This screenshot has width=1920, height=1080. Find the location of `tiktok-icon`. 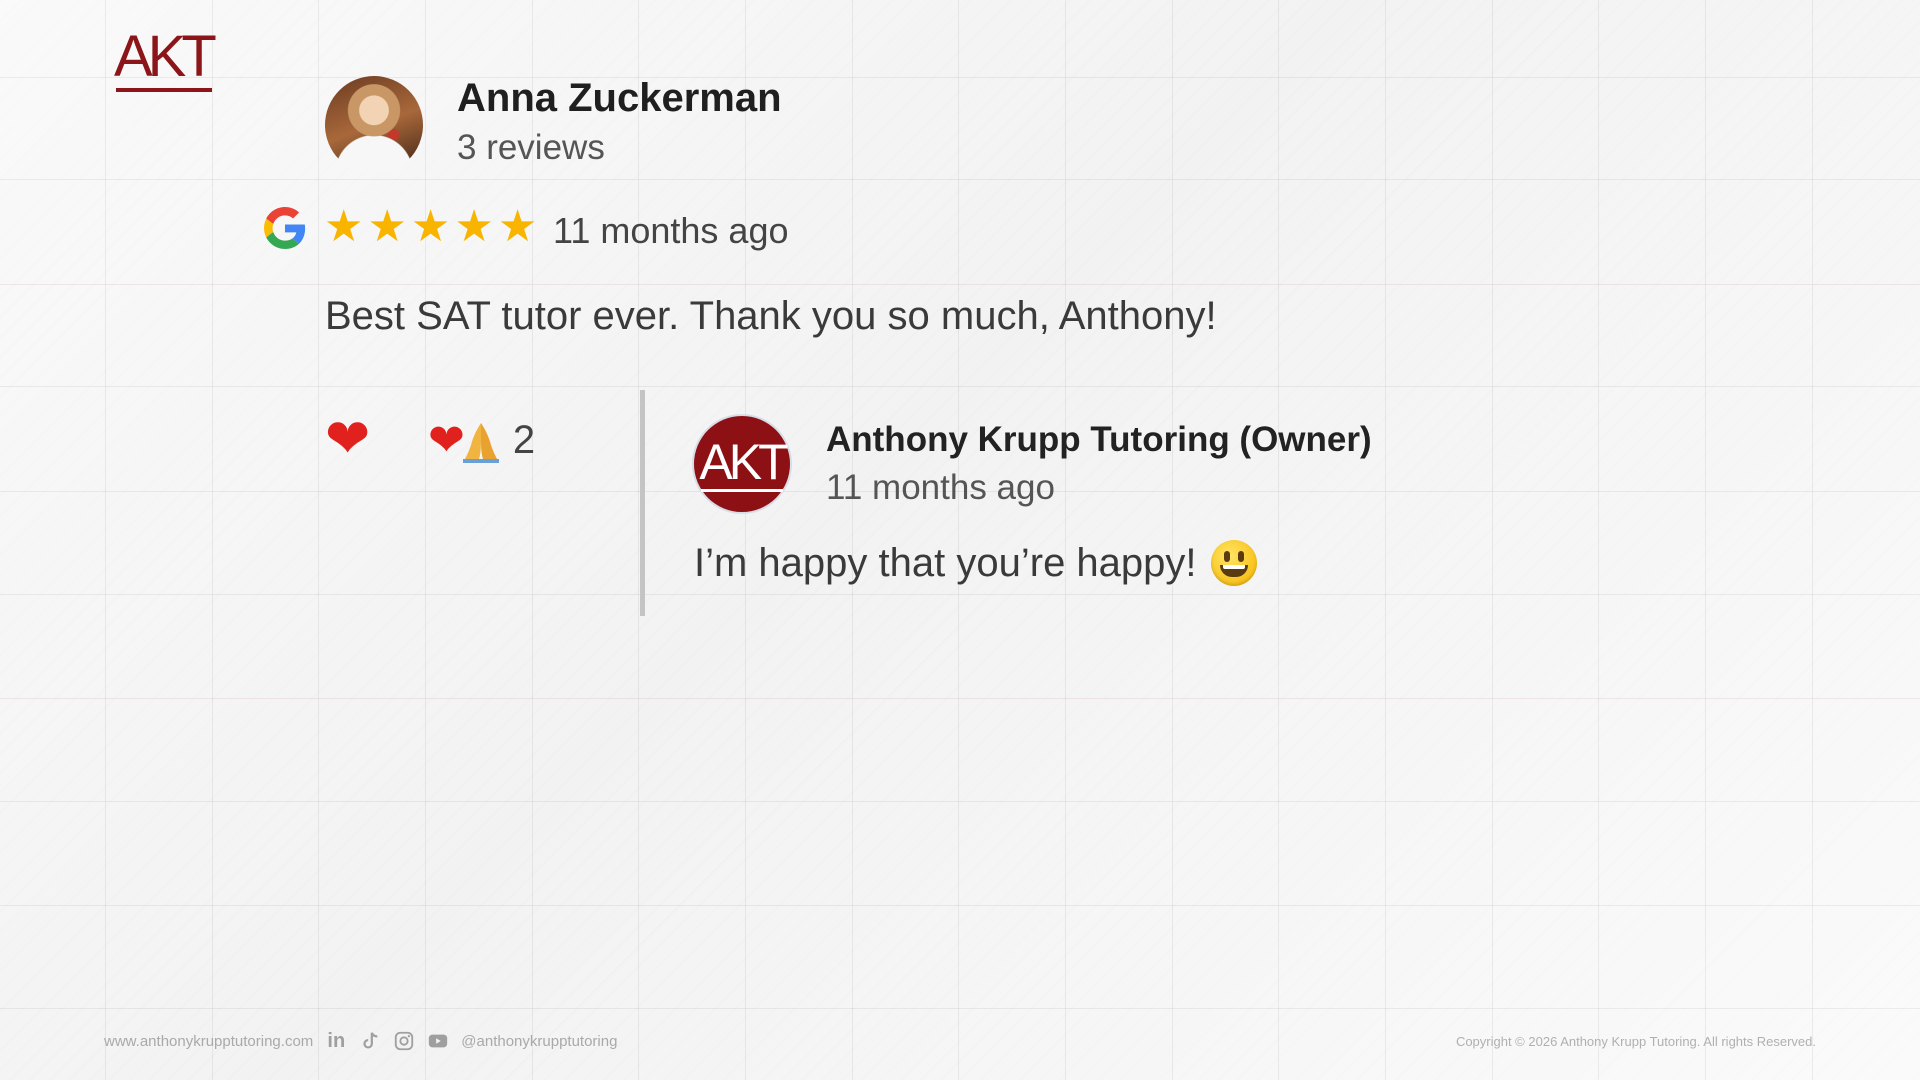

tiktok-icon is located at coordinates (370, 1041).